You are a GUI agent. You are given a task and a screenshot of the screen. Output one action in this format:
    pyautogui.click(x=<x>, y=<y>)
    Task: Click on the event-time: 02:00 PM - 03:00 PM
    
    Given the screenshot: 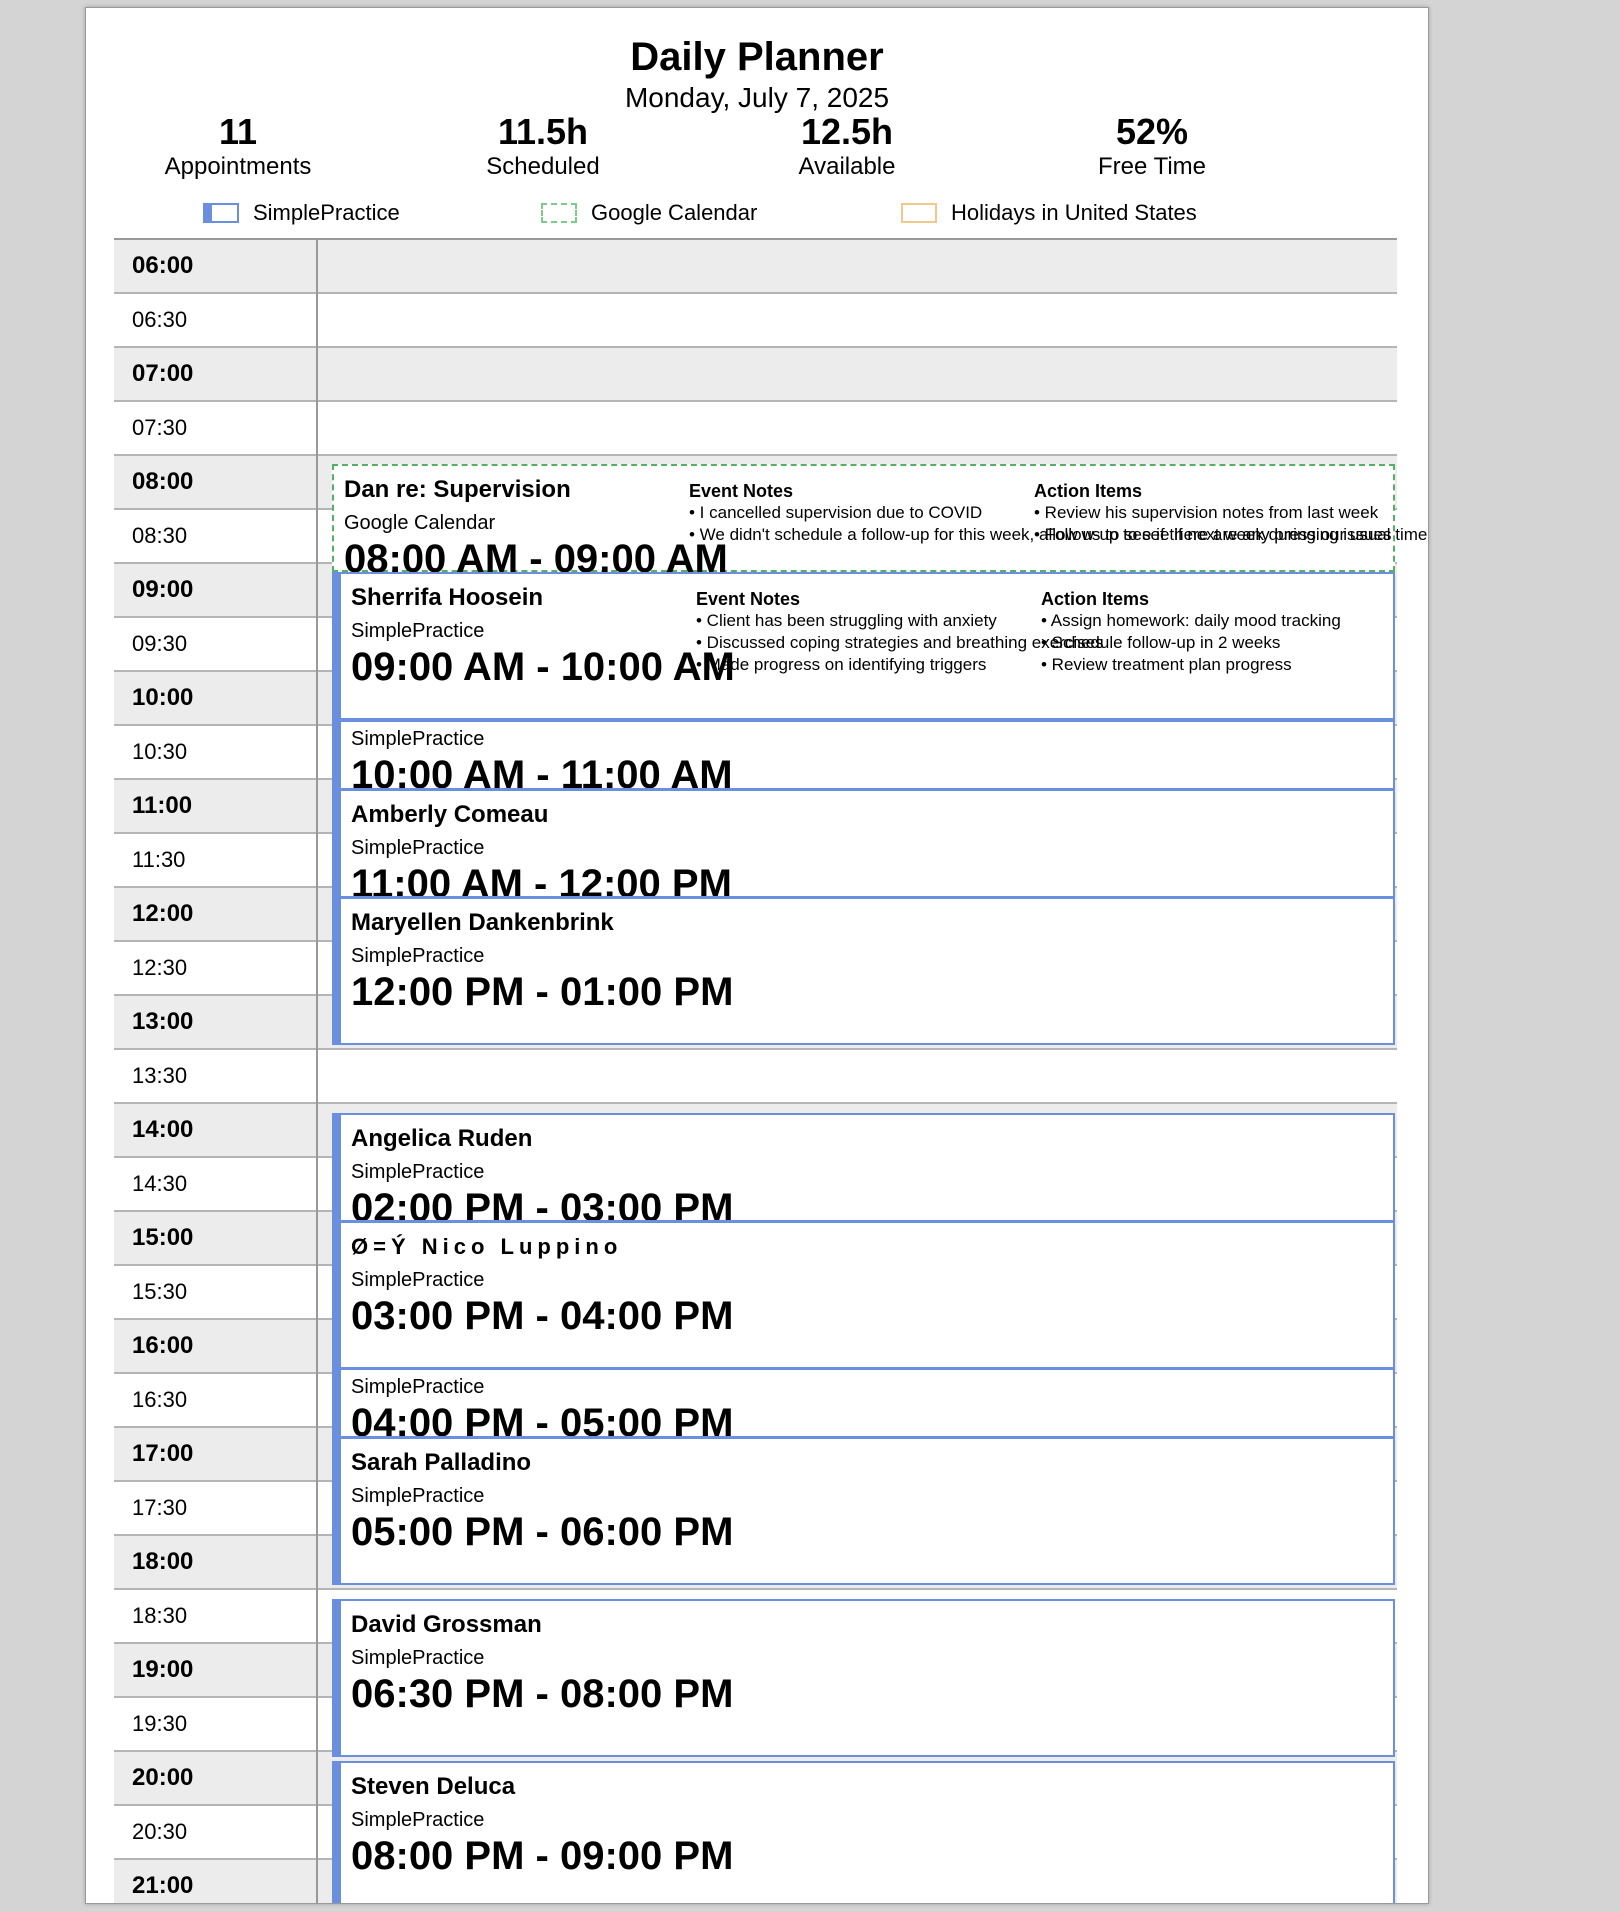 What is the action you would take?
    pyautogui.click(x=542, y=1204)
    